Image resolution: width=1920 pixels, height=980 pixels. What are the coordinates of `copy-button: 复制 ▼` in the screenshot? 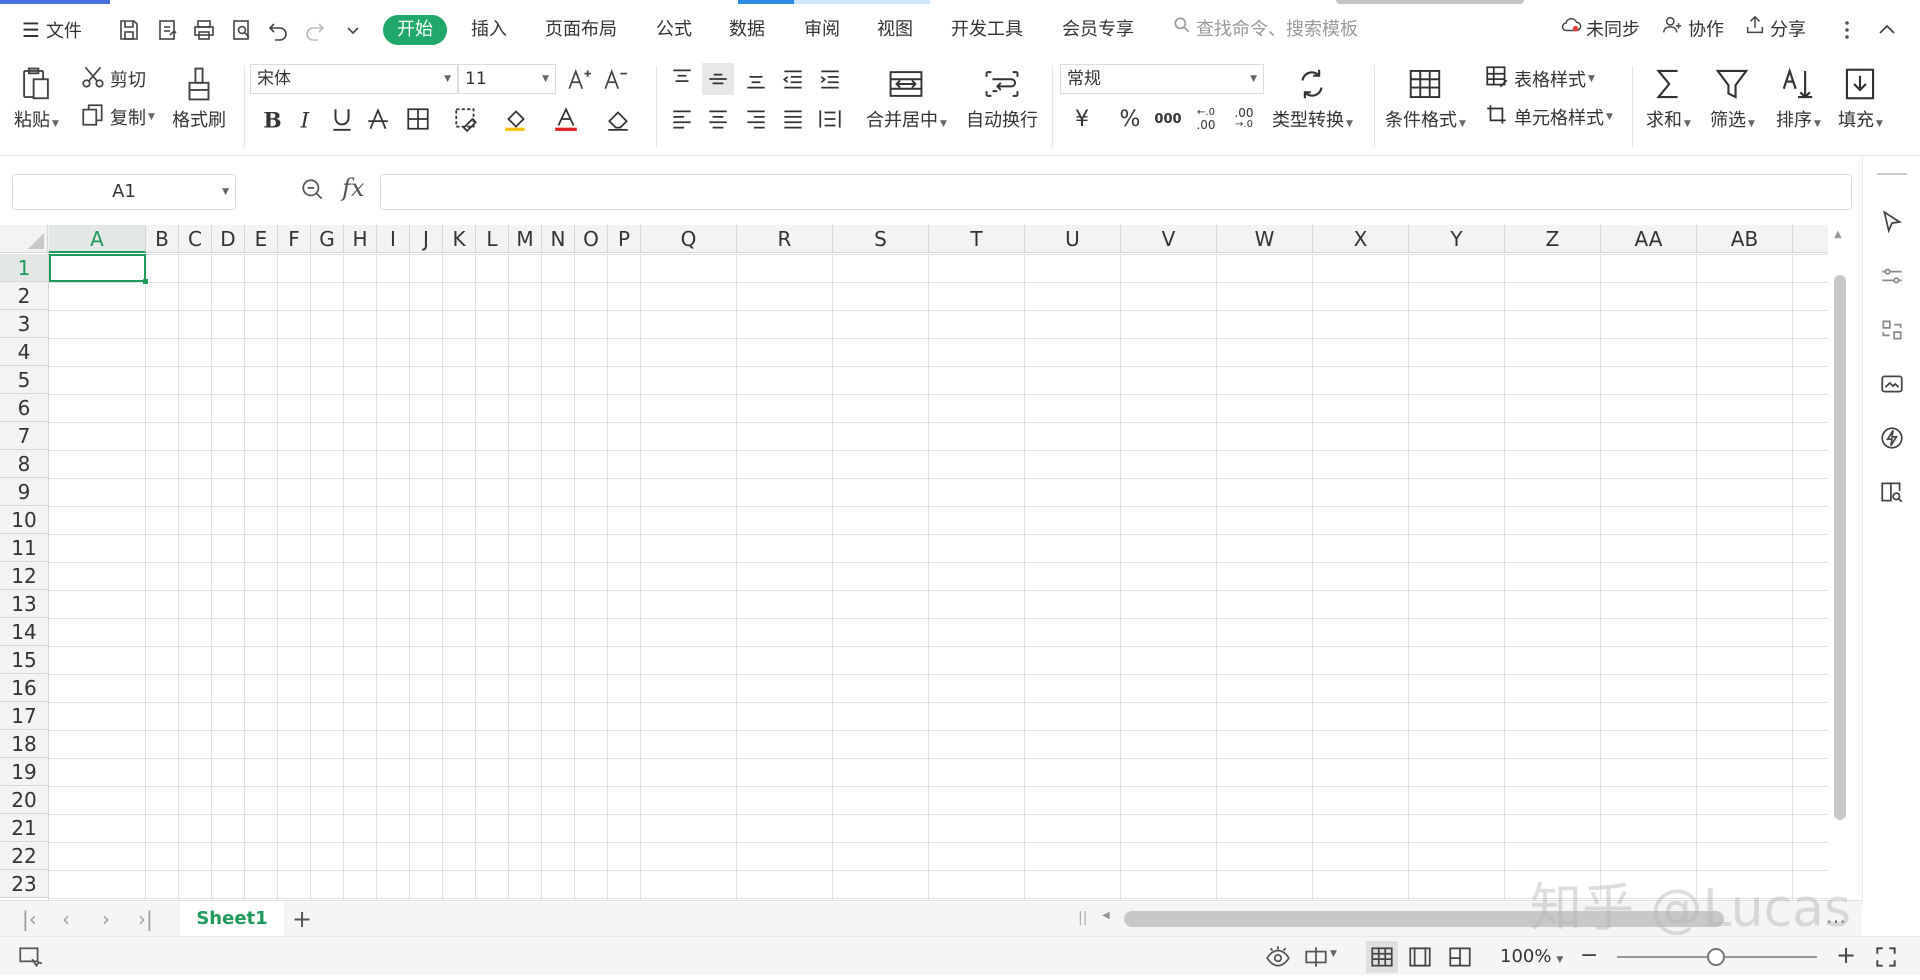 It's located at (117, 117).